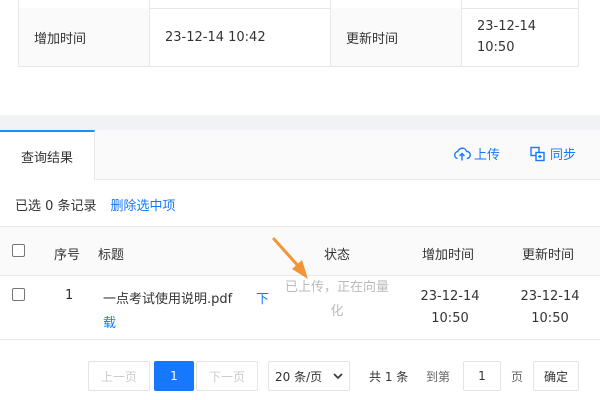 Image resolution: width=600 pixels, height=400 pixels. I want to click on page-size-value: 20 条/页, so click(299, 376).